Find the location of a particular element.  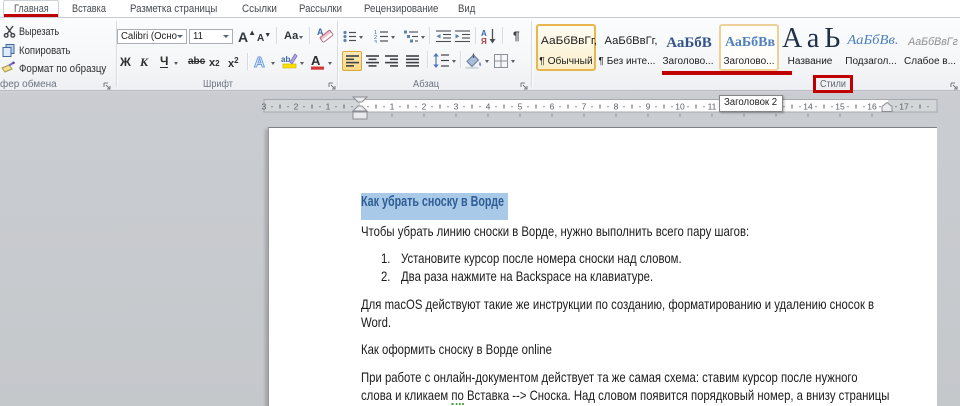

svg-text: 4 is located at coordinates (488, 107).